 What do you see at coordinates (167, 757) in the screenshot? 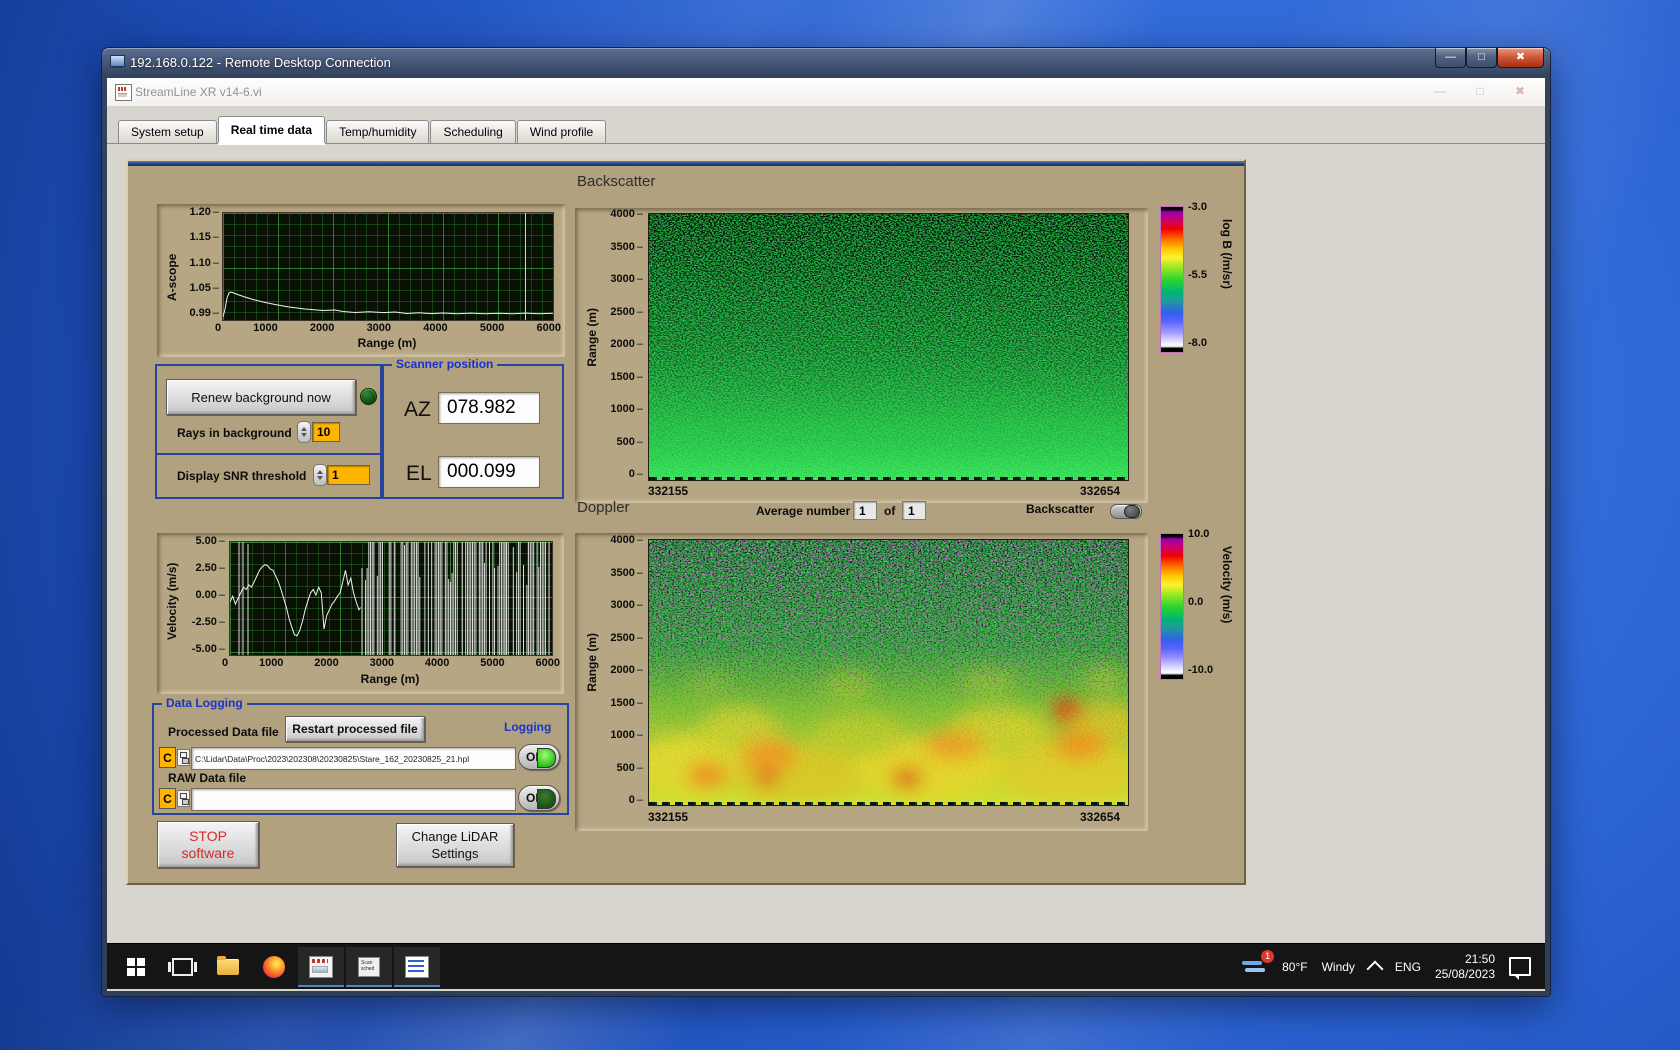
I see `processed-drive-badge: C` at bounding box center [167, 757].